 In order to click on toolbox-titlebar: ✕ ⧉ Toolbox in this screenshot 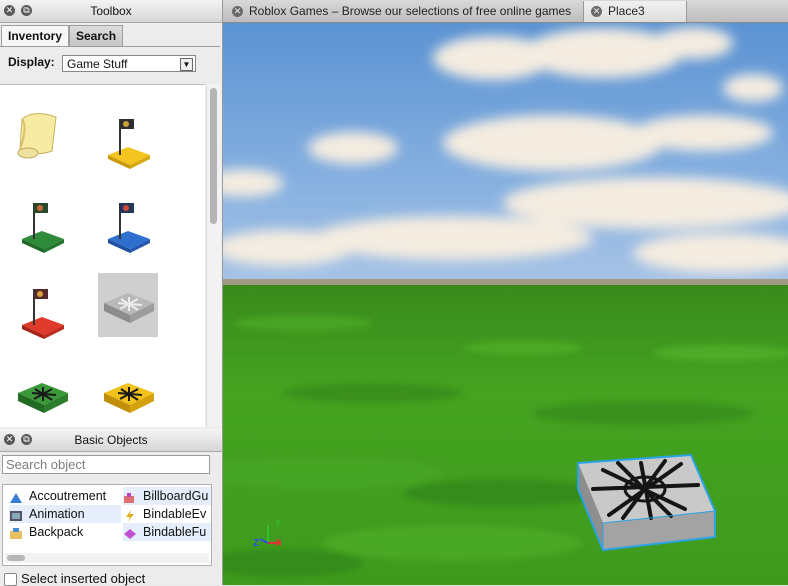, I will do `click(111, 11)`.